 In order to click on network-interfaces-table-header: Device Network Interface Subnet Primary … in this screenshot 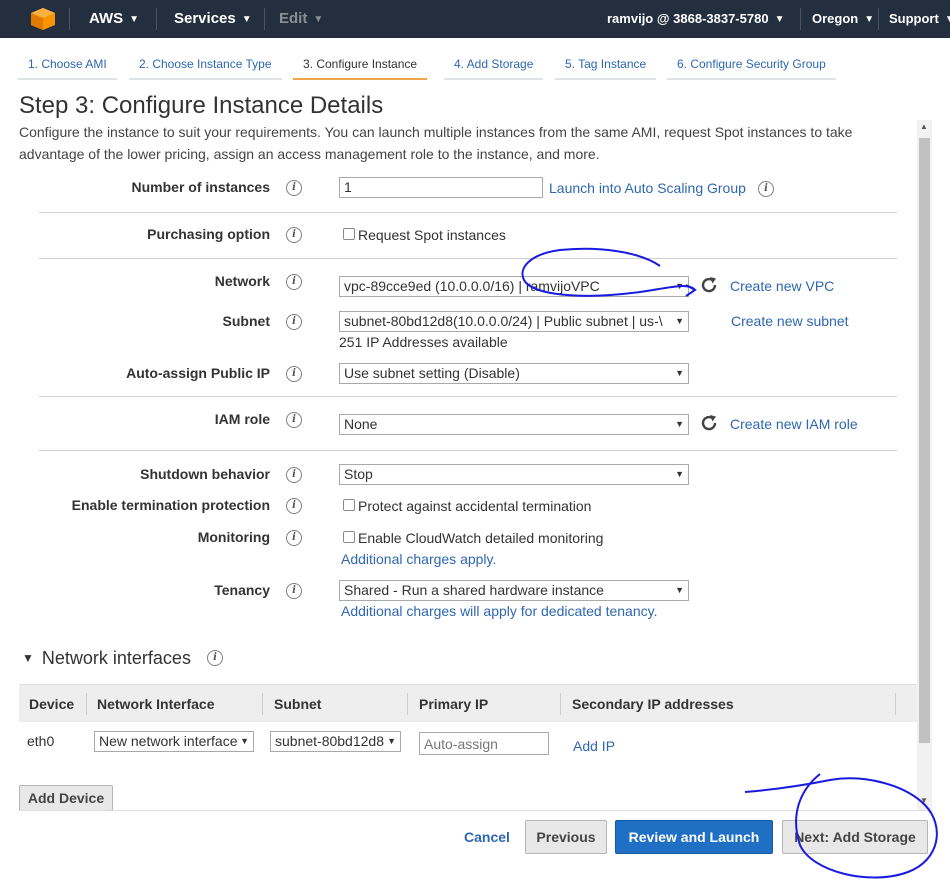, I will do `click(468, 703)`.